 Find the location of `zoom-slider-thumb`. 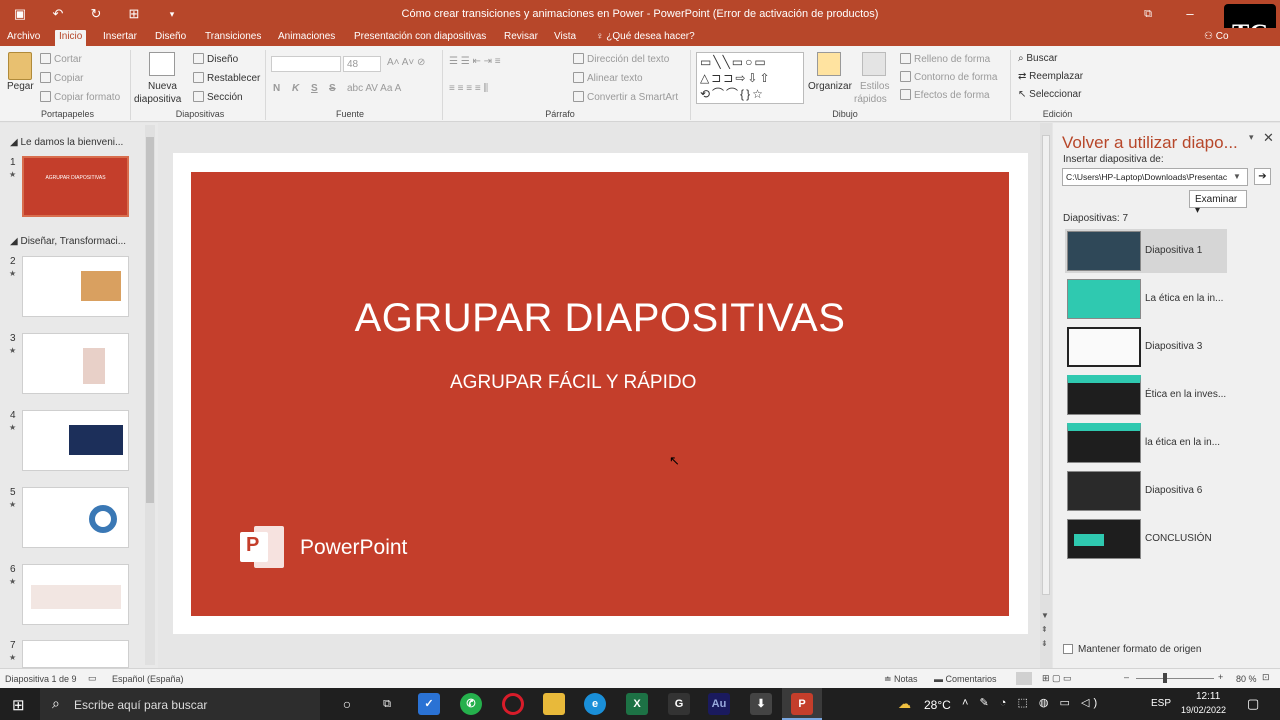

zoom-slider-thumb is located at coordinates (1165, 678).